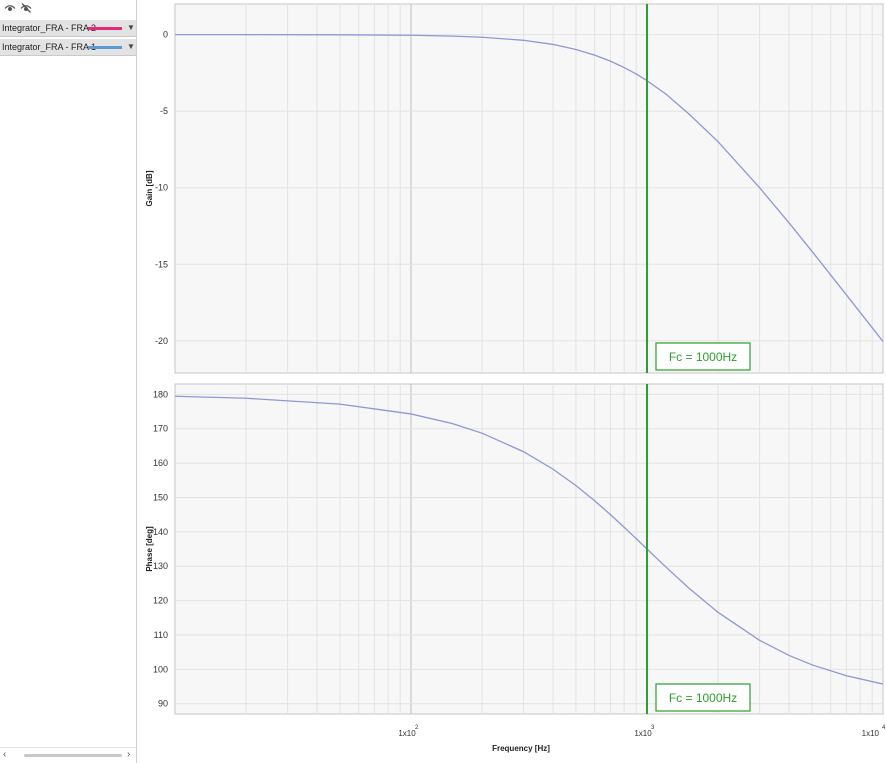  I want to click on y-tick-label: -20, so click(161, 341).